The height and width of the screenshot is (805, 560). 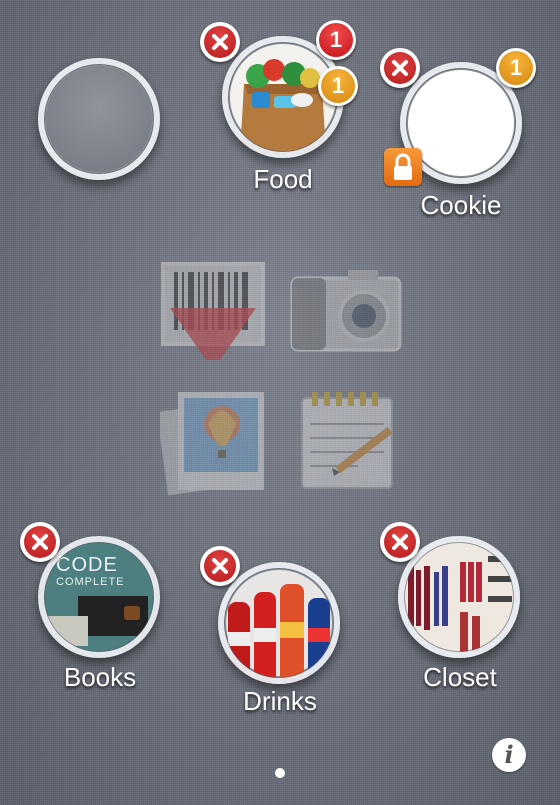 I want to click on cookie-delete-button, so click(x=400, y=68).